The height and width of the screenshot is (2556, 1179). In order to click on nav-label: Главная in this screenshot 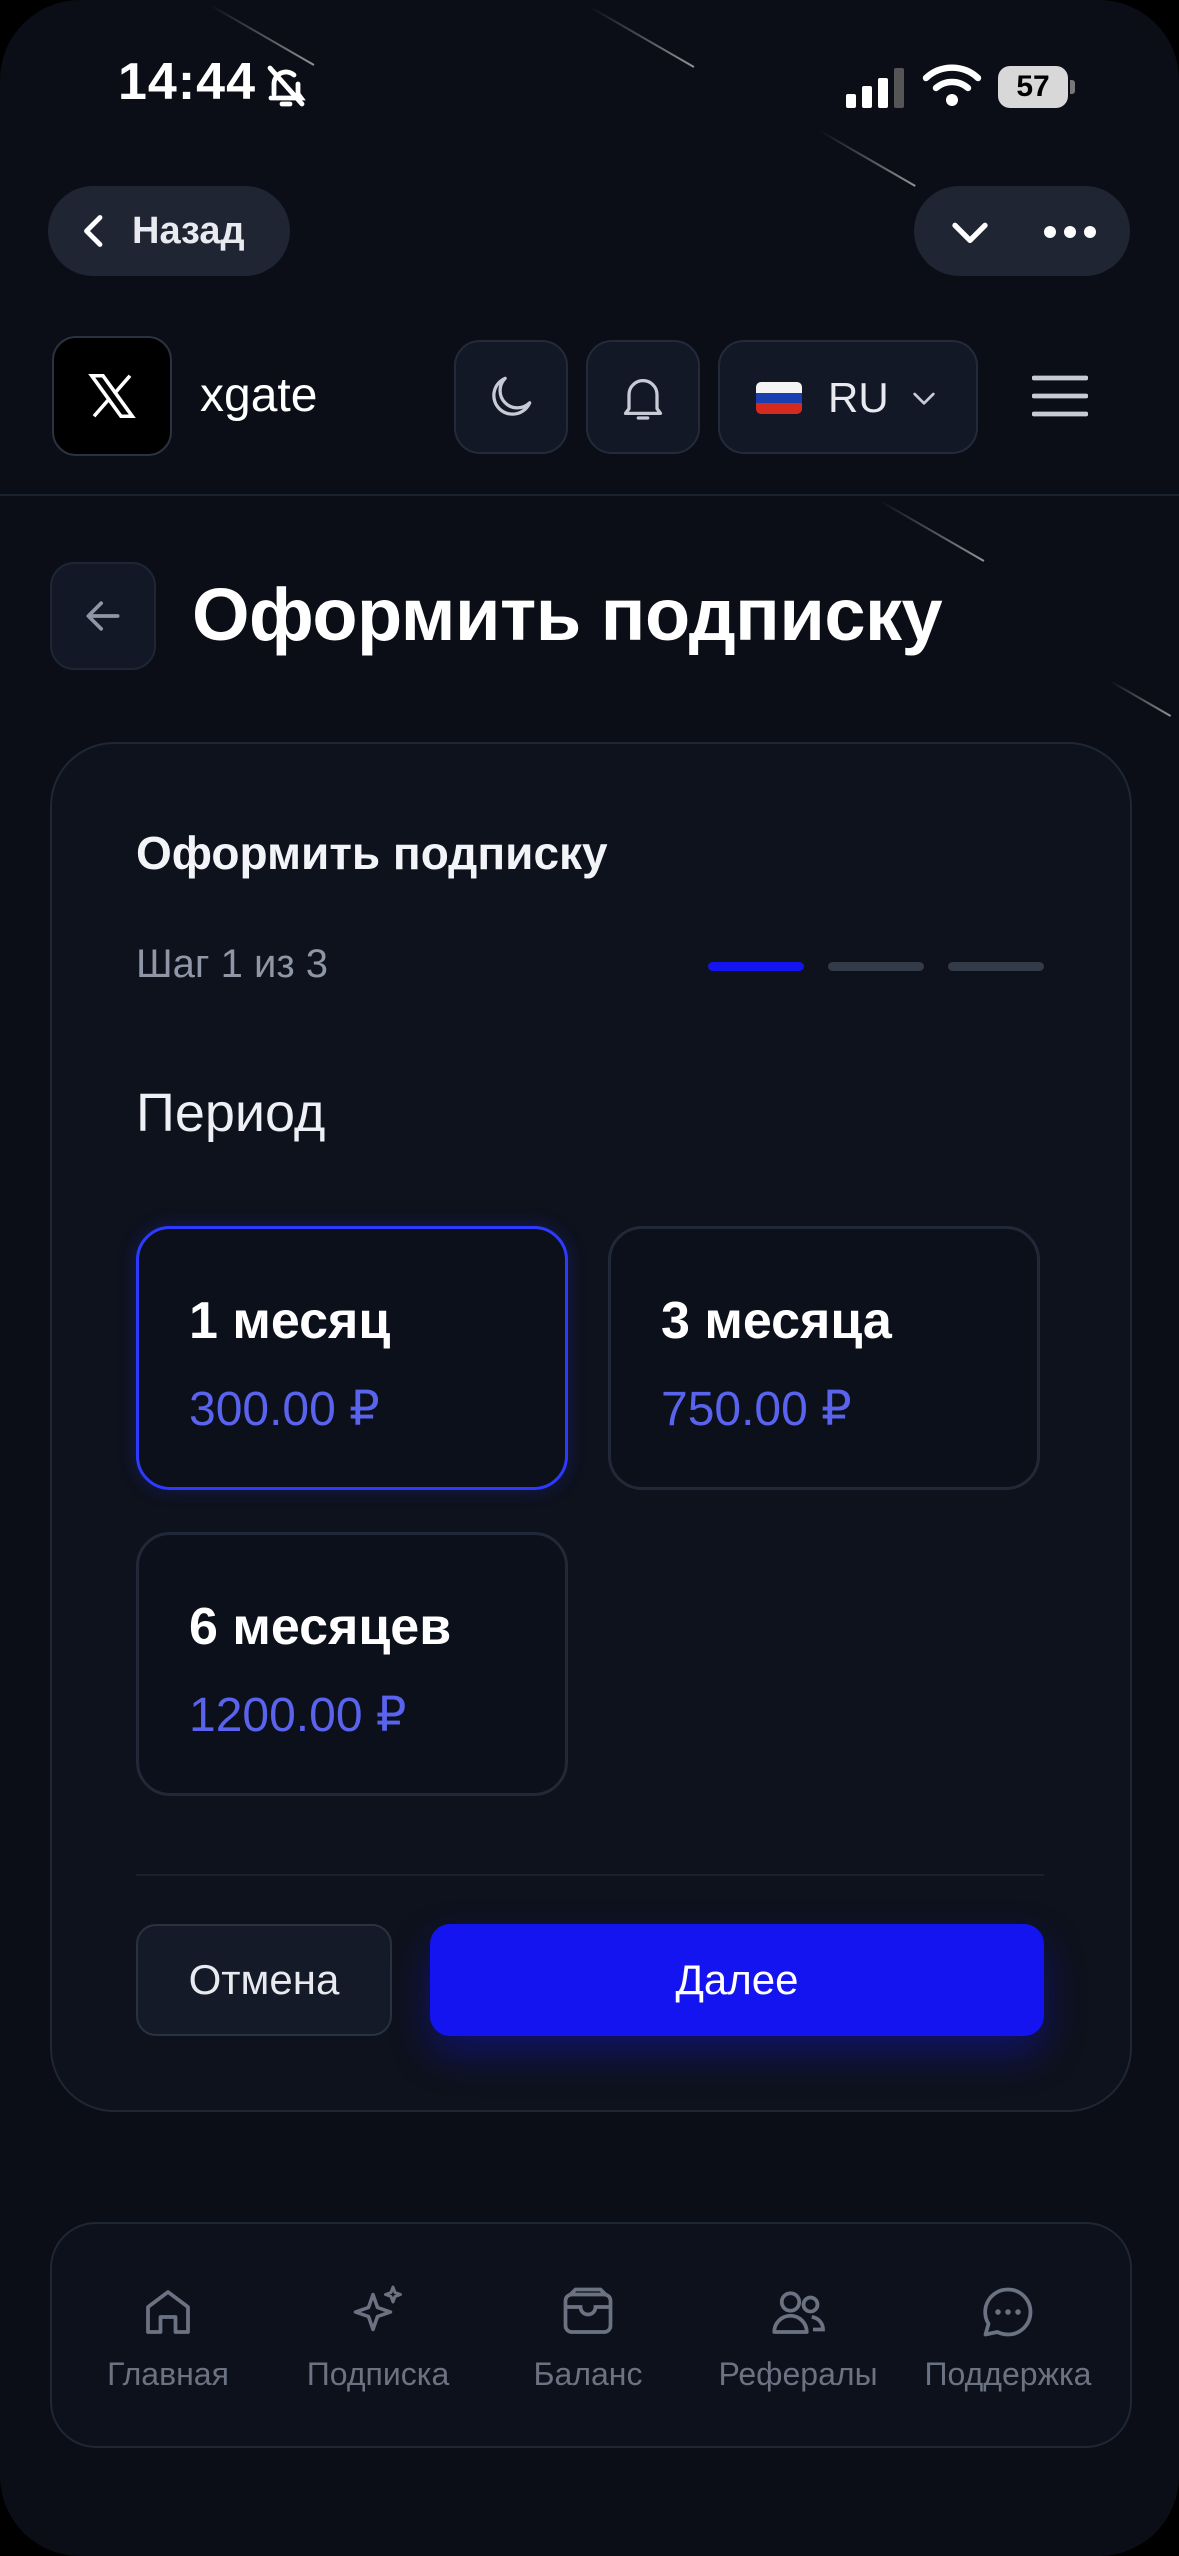, I will do `click(168, 2374)`.